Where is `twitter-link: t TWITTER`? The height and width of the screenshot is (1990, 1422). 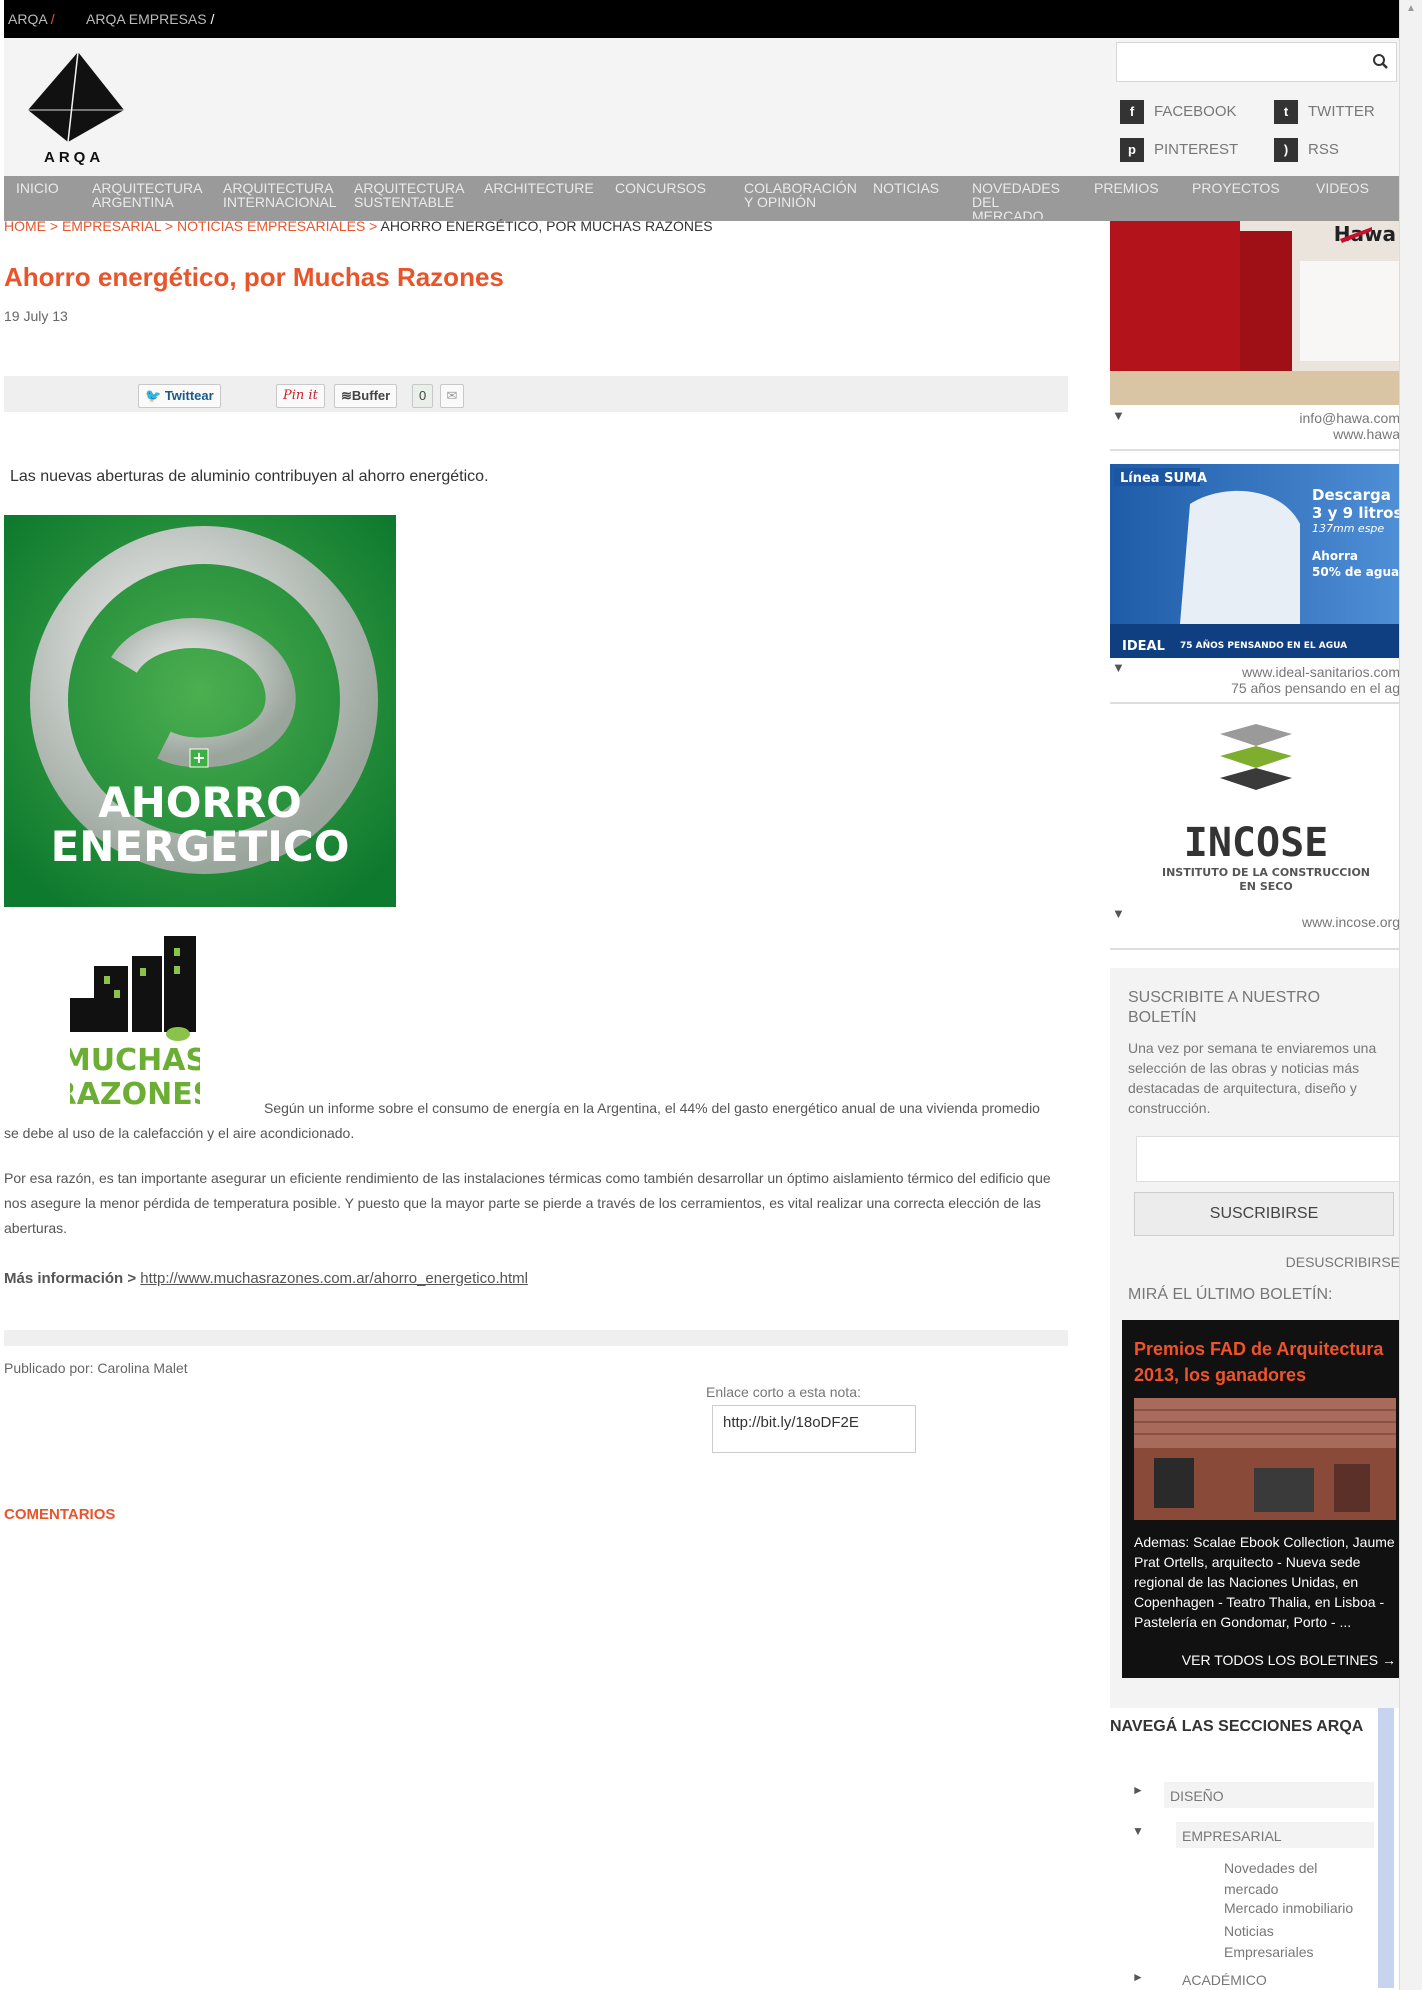 twitter-link: t TWITTER is located at coordinates (1324, 112).